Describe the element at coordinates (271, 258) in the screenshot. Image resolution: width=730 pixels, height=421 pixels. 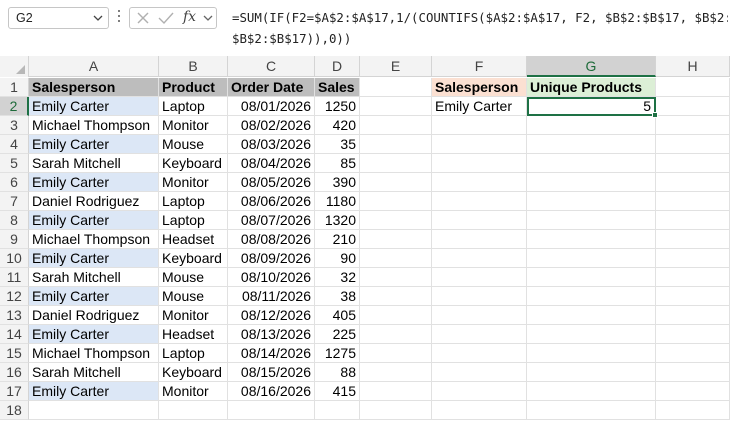
I see `table-cell: 08/09/2026` at that location.